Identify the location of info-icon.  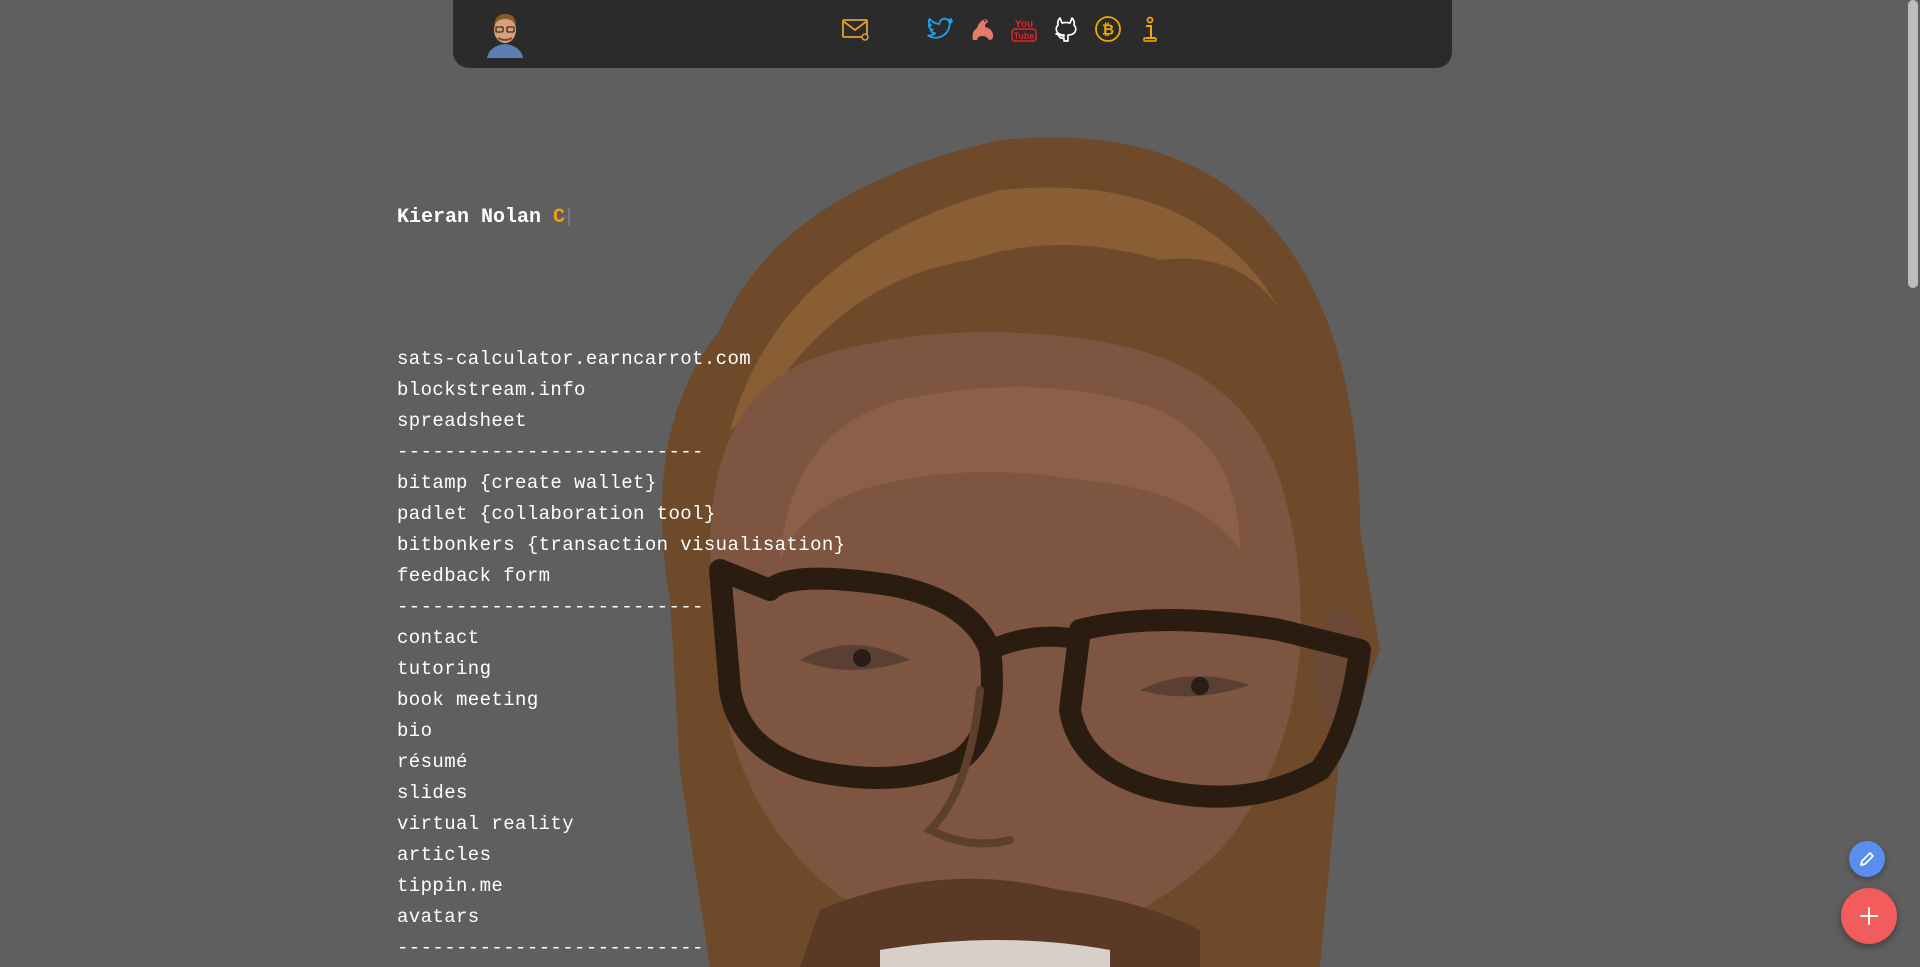
(1150, 29).